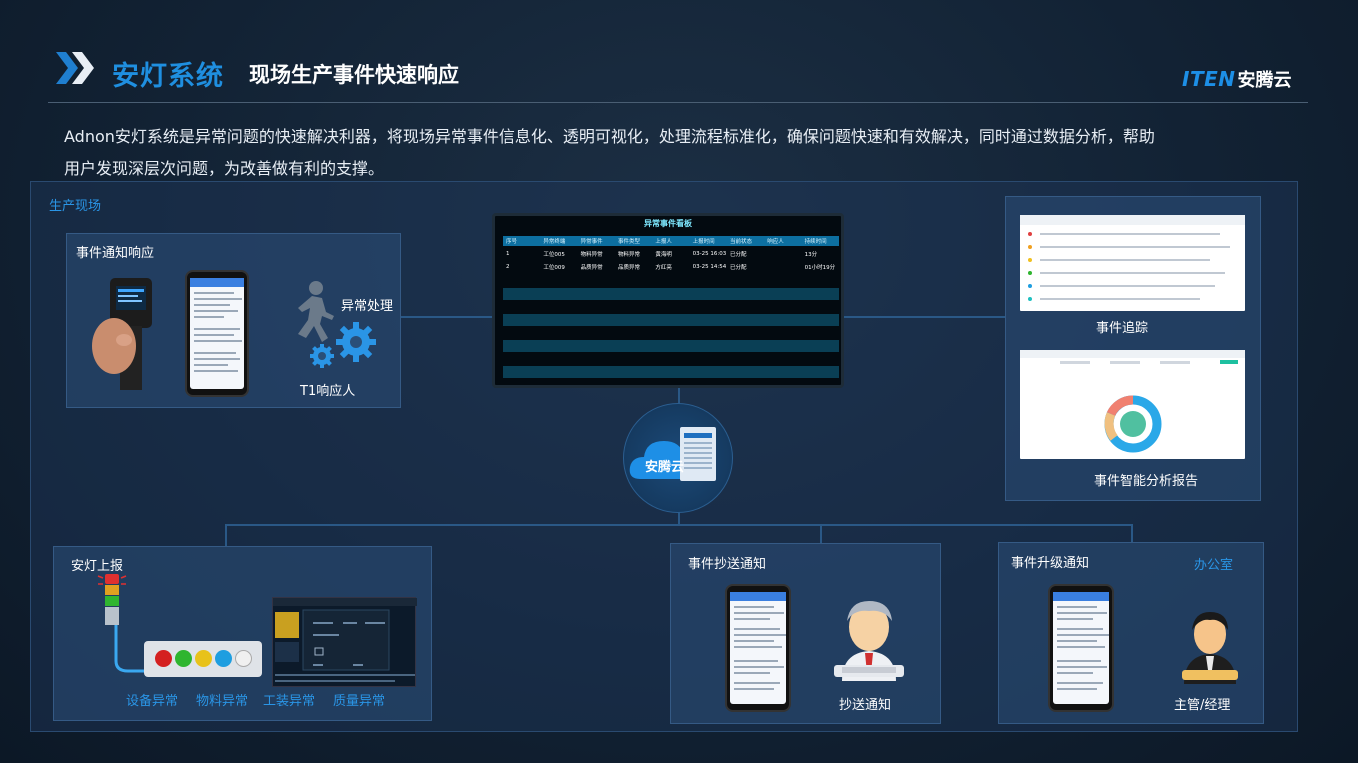 This screenshot has width=1358, height=763. I want to click on analysis-chart-graphic, so click(1132, 401).